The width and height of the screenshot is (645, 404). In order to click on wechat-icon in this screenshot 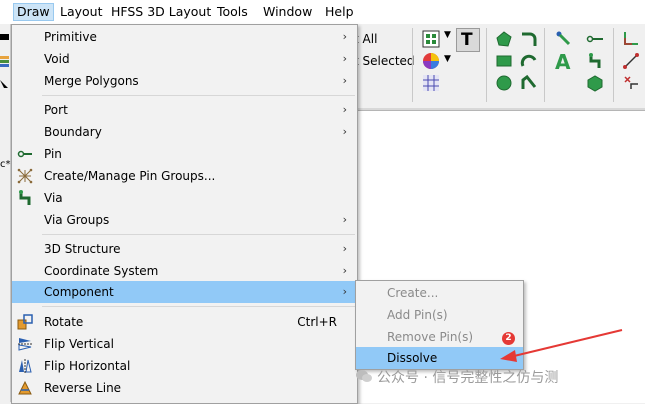, I will do `click(364, 376)`.